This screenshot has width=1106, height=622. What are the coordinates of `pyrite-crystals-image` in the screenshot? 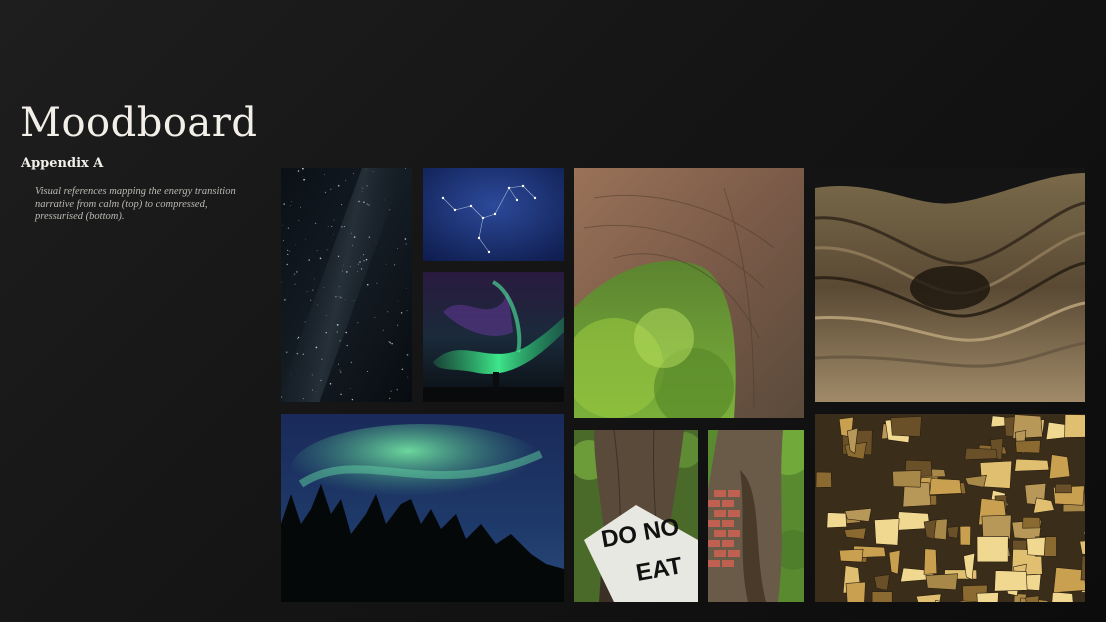 It's located at (950, 508).